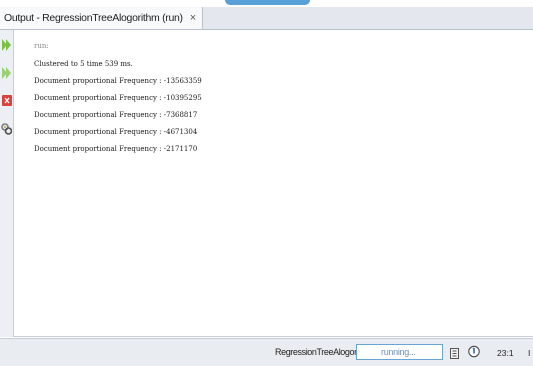  Describe the element at coordinates (529, 353) in the screenshot. I see `insert-mode: I` at that location.